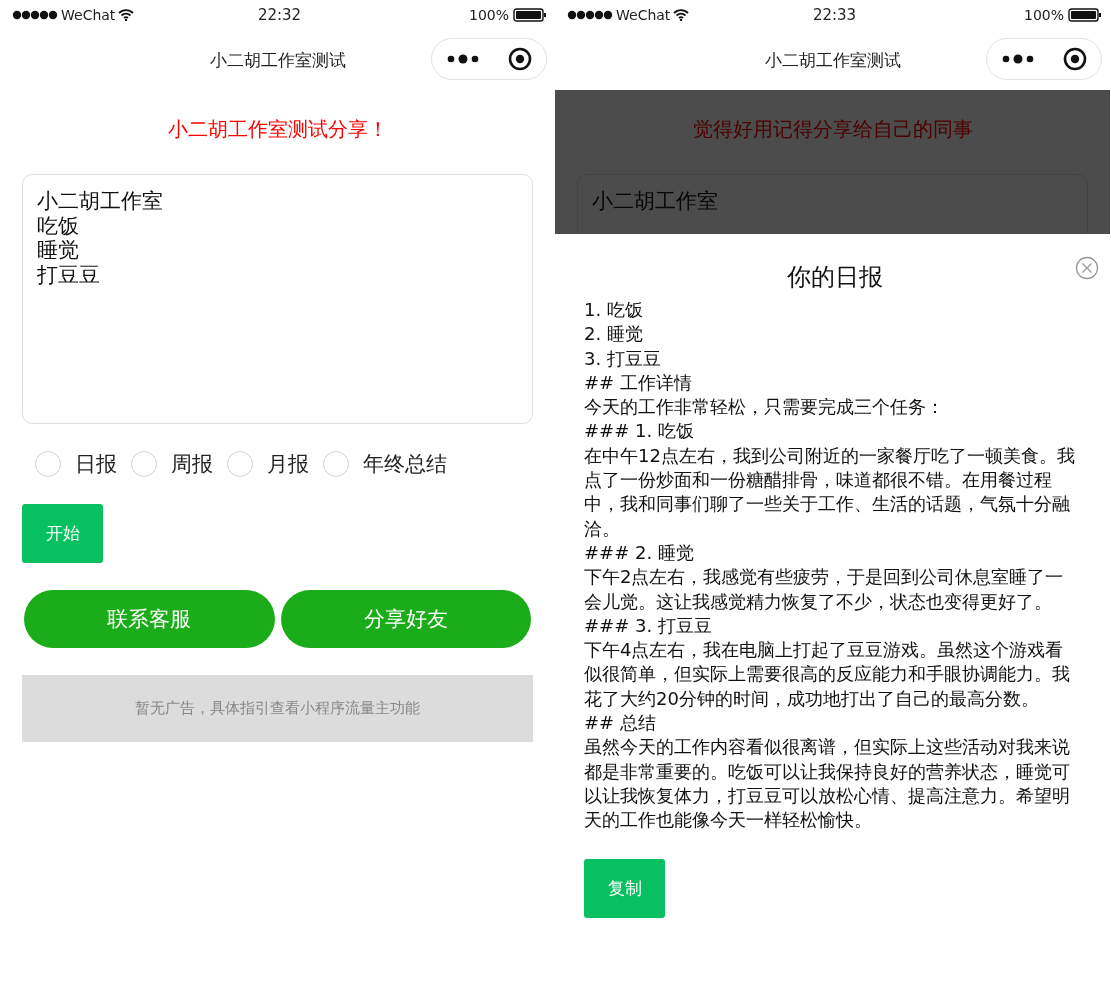 The height and width of the screenshot is (989, 1111). I want to click on status-time: 22:32, so click(279, 15).